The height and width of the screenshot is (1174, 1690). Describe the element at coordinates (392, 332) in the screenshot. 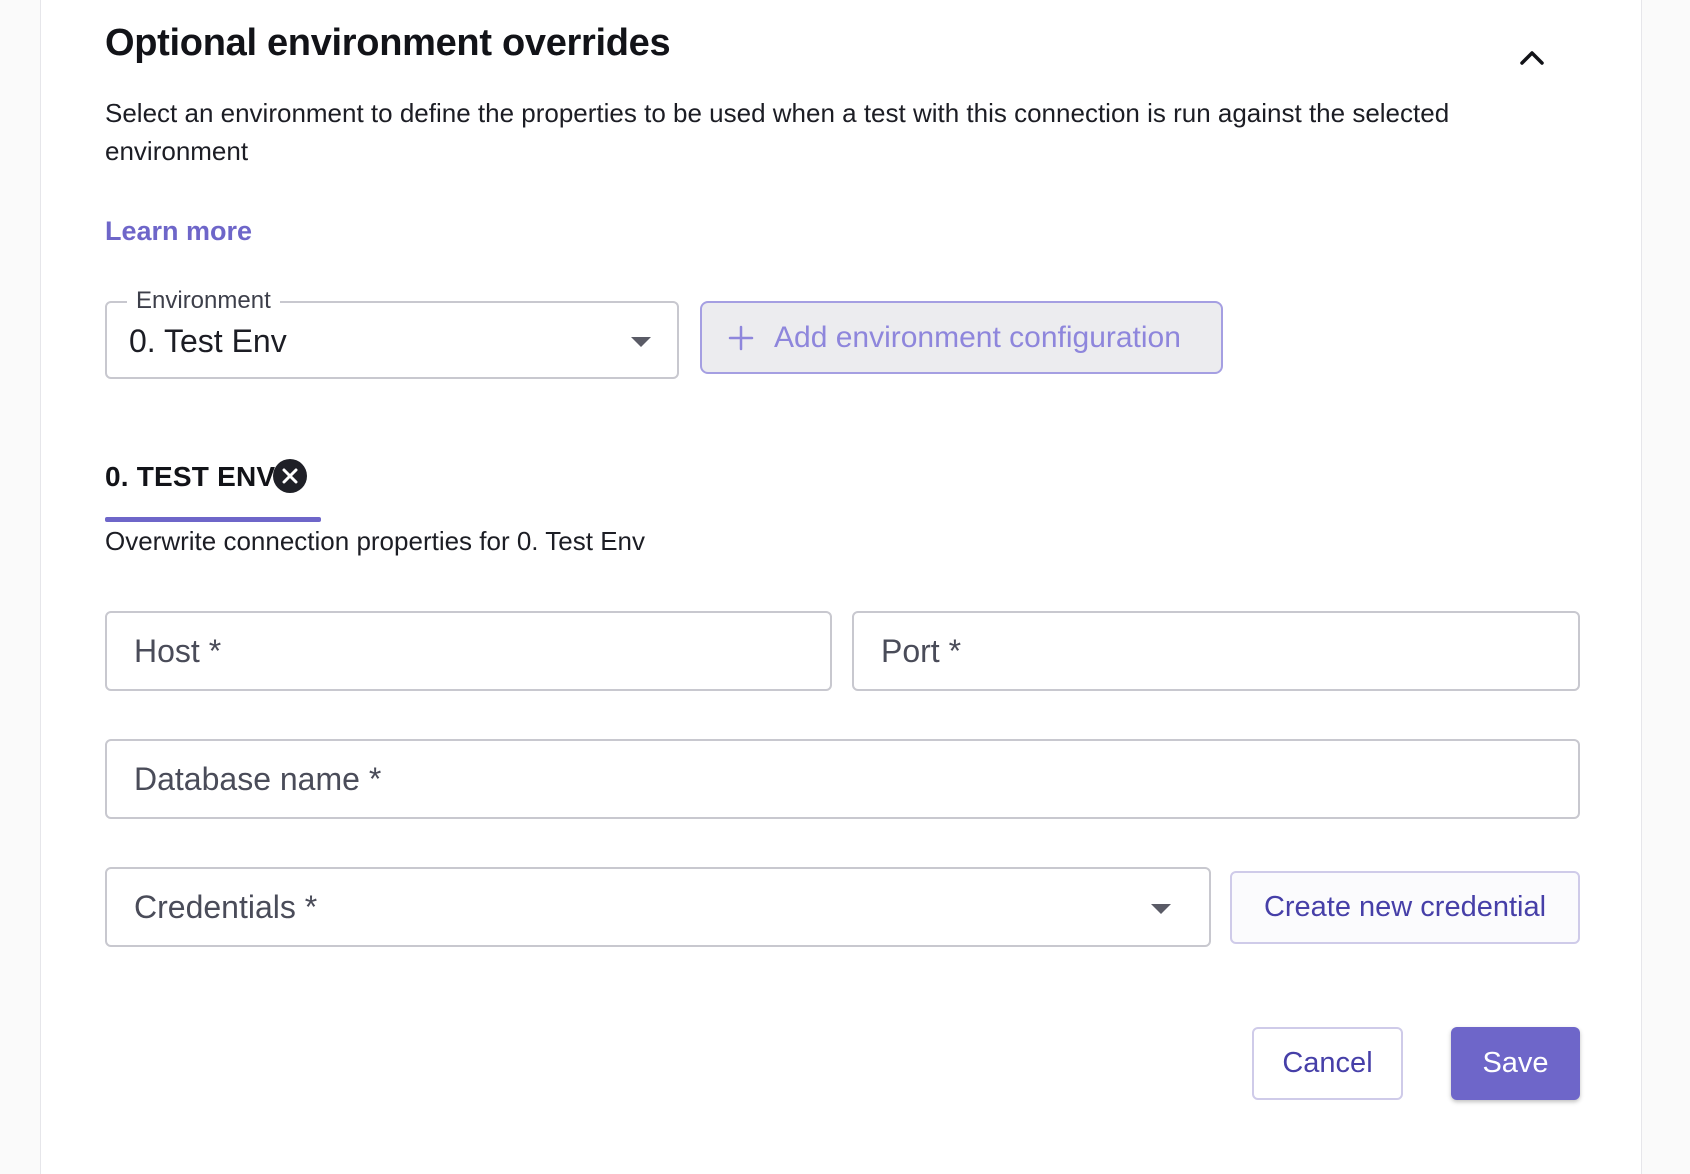

I see `environment-select: Environment 0. Test Env` at that location.